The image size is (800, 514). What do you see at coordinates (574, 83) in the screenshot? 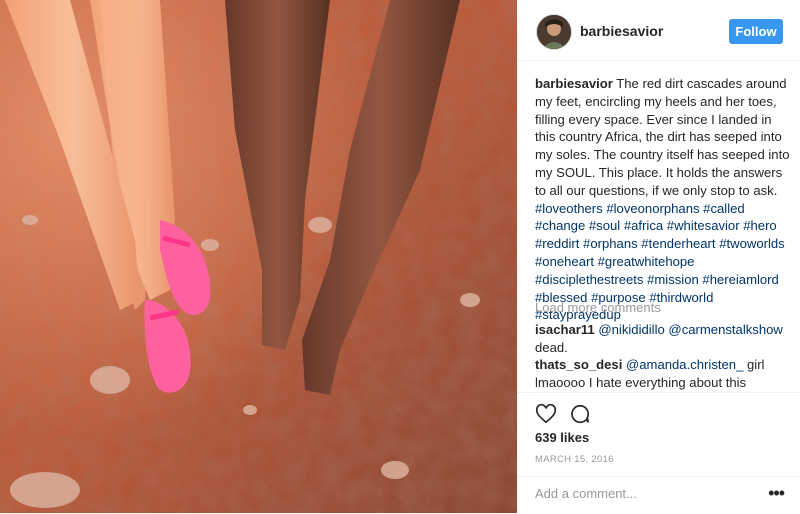
I see `caption-username: barbiesavior` at bounding box center [574, 83].